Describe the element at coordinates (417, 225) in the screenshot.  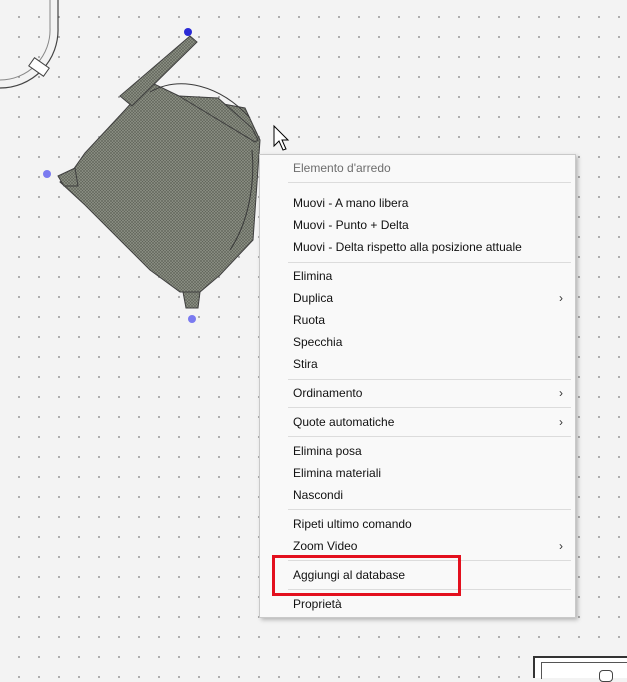
I see `menu-item-move-point-delta: Muovi - Punto + Delta` at that location.